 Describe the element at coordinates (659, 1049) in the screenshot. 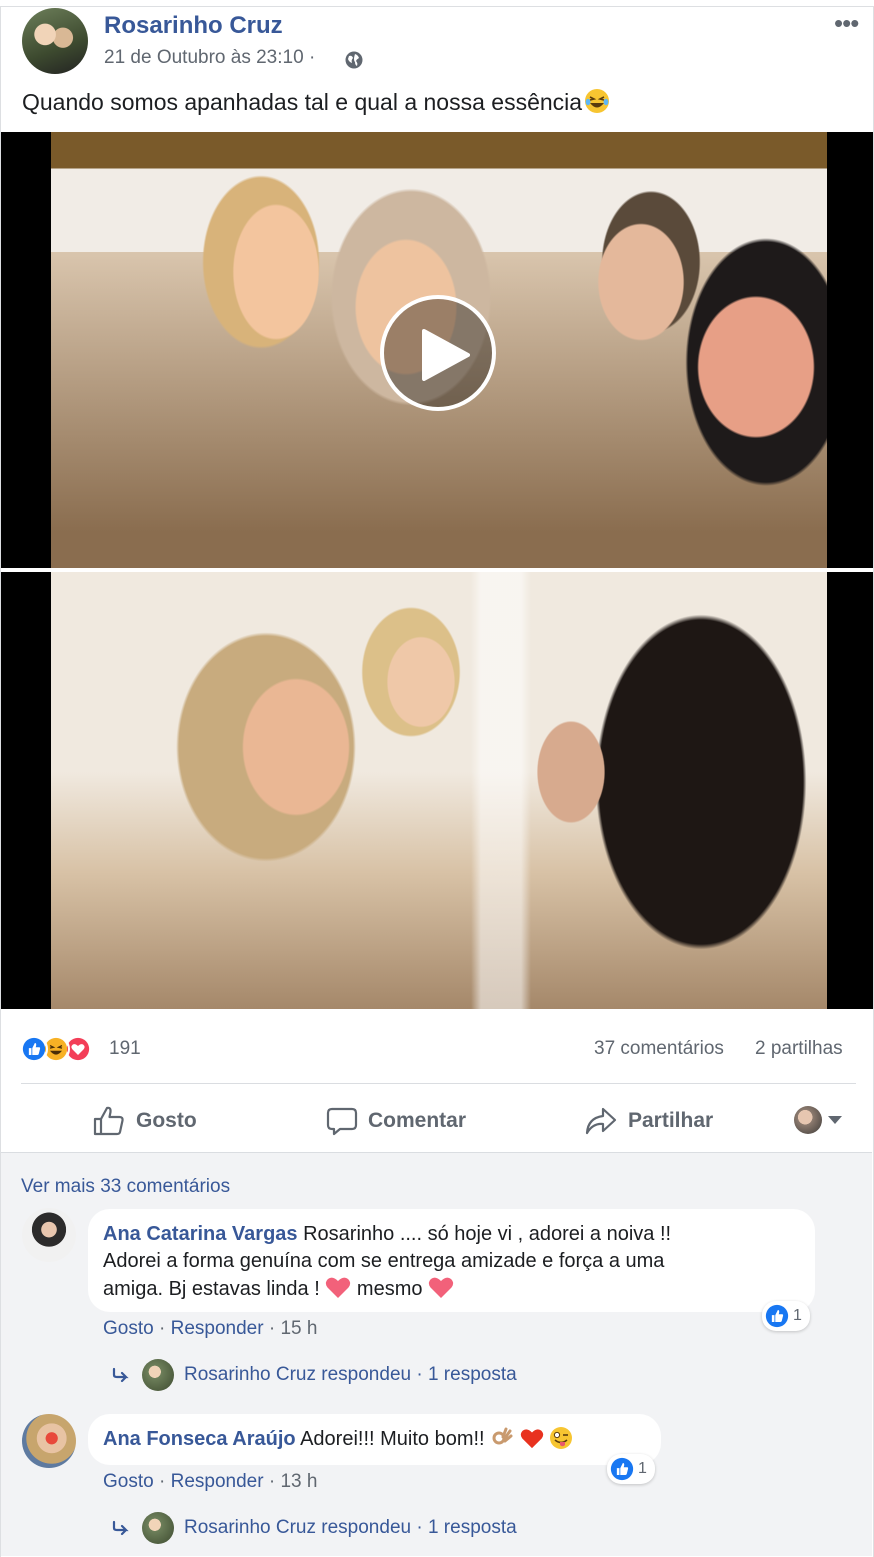

I see `comment-count: 37 comentários` at that location.